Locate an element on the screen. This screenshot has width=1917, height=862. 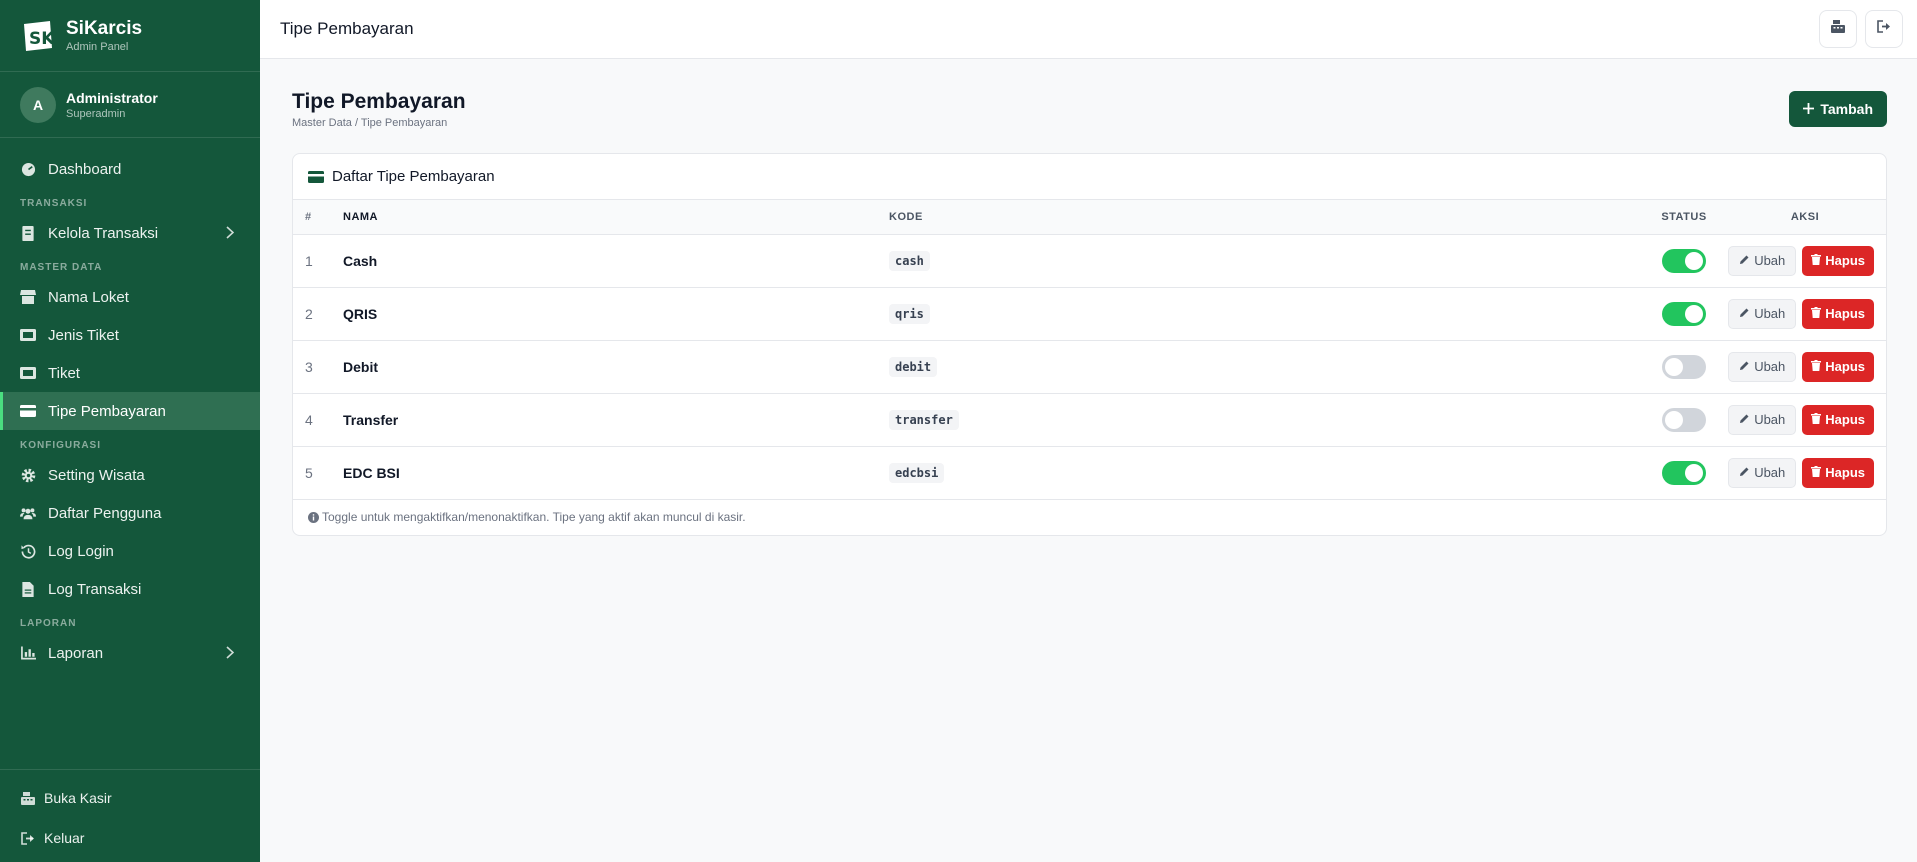
row-number: 3 is located at coordinates (318, 367).